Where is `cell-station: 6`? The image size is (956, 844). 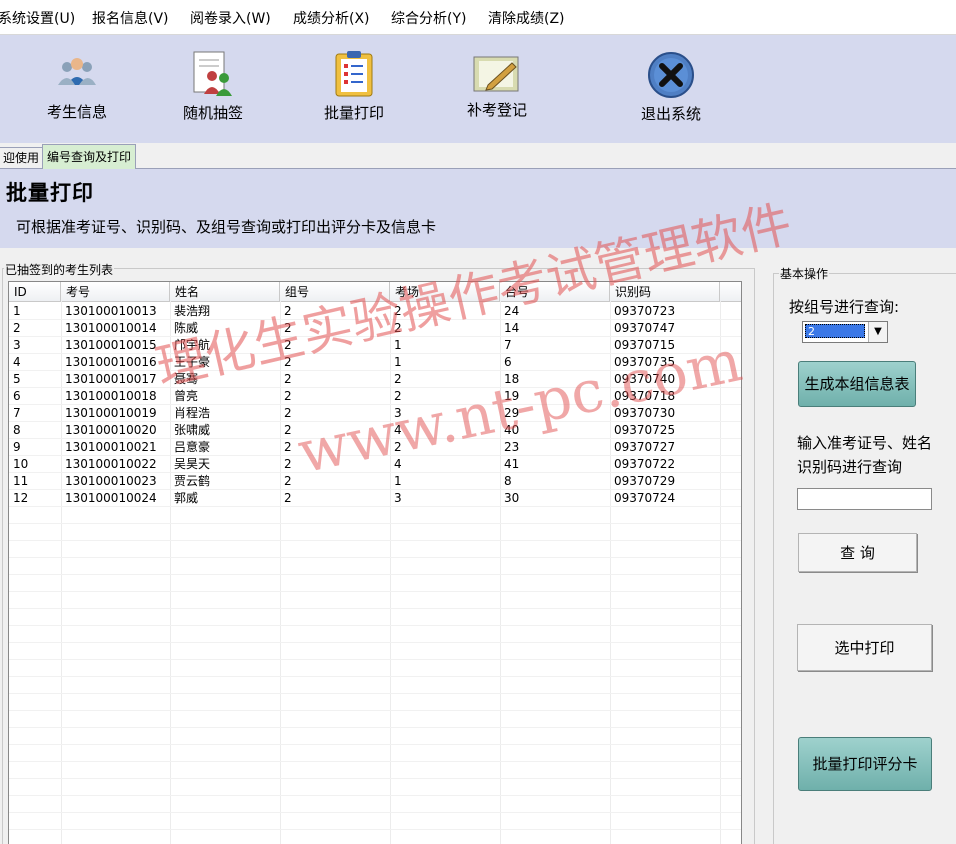
cell-station: 6 is located at coordinates (508, 362).